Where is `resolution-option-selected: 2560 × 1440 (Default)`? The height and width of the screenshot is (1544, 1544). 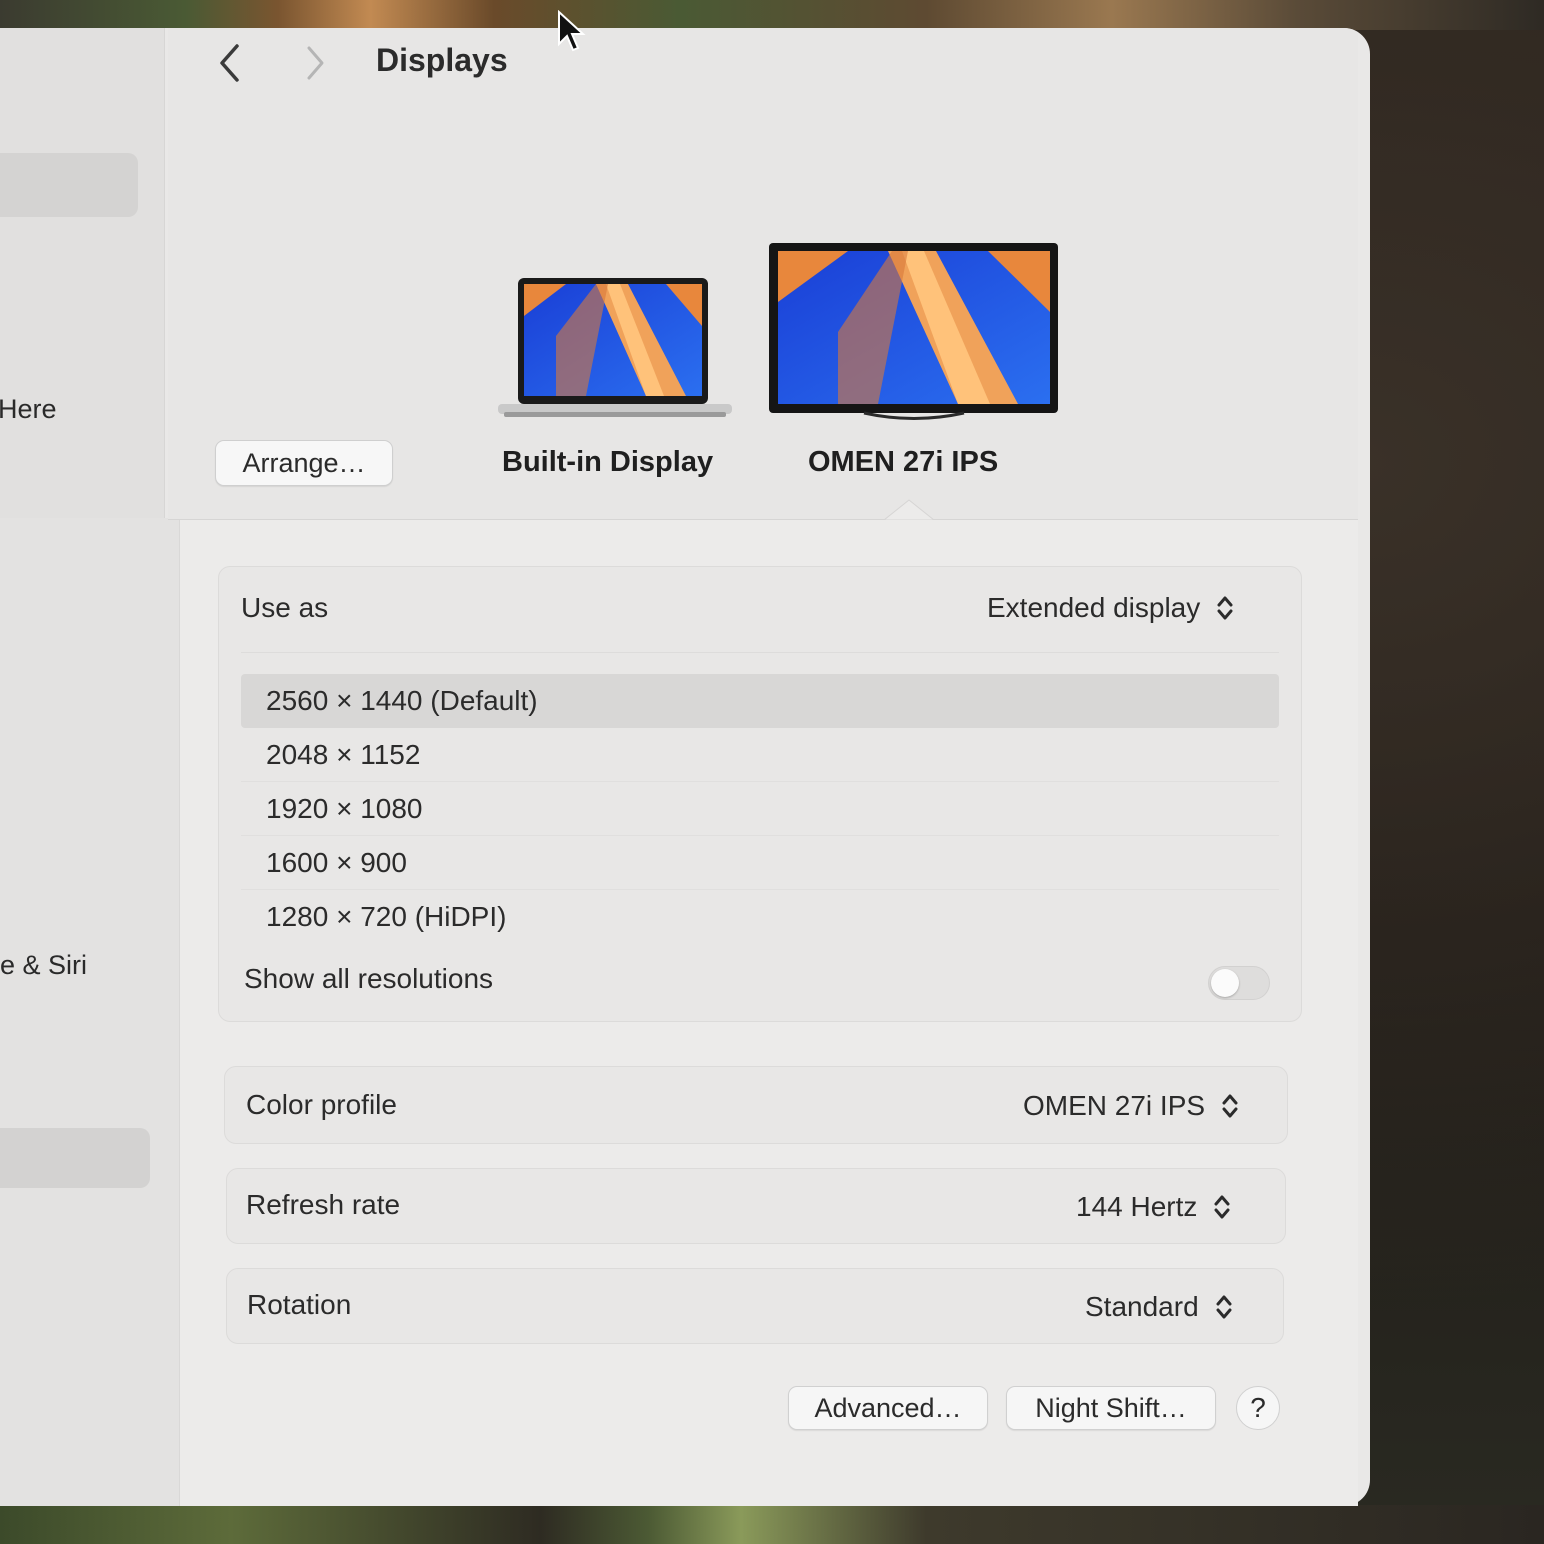
resolution-option-selected: 2560 × 1440 (Default) is located at coordinates (760, 701).